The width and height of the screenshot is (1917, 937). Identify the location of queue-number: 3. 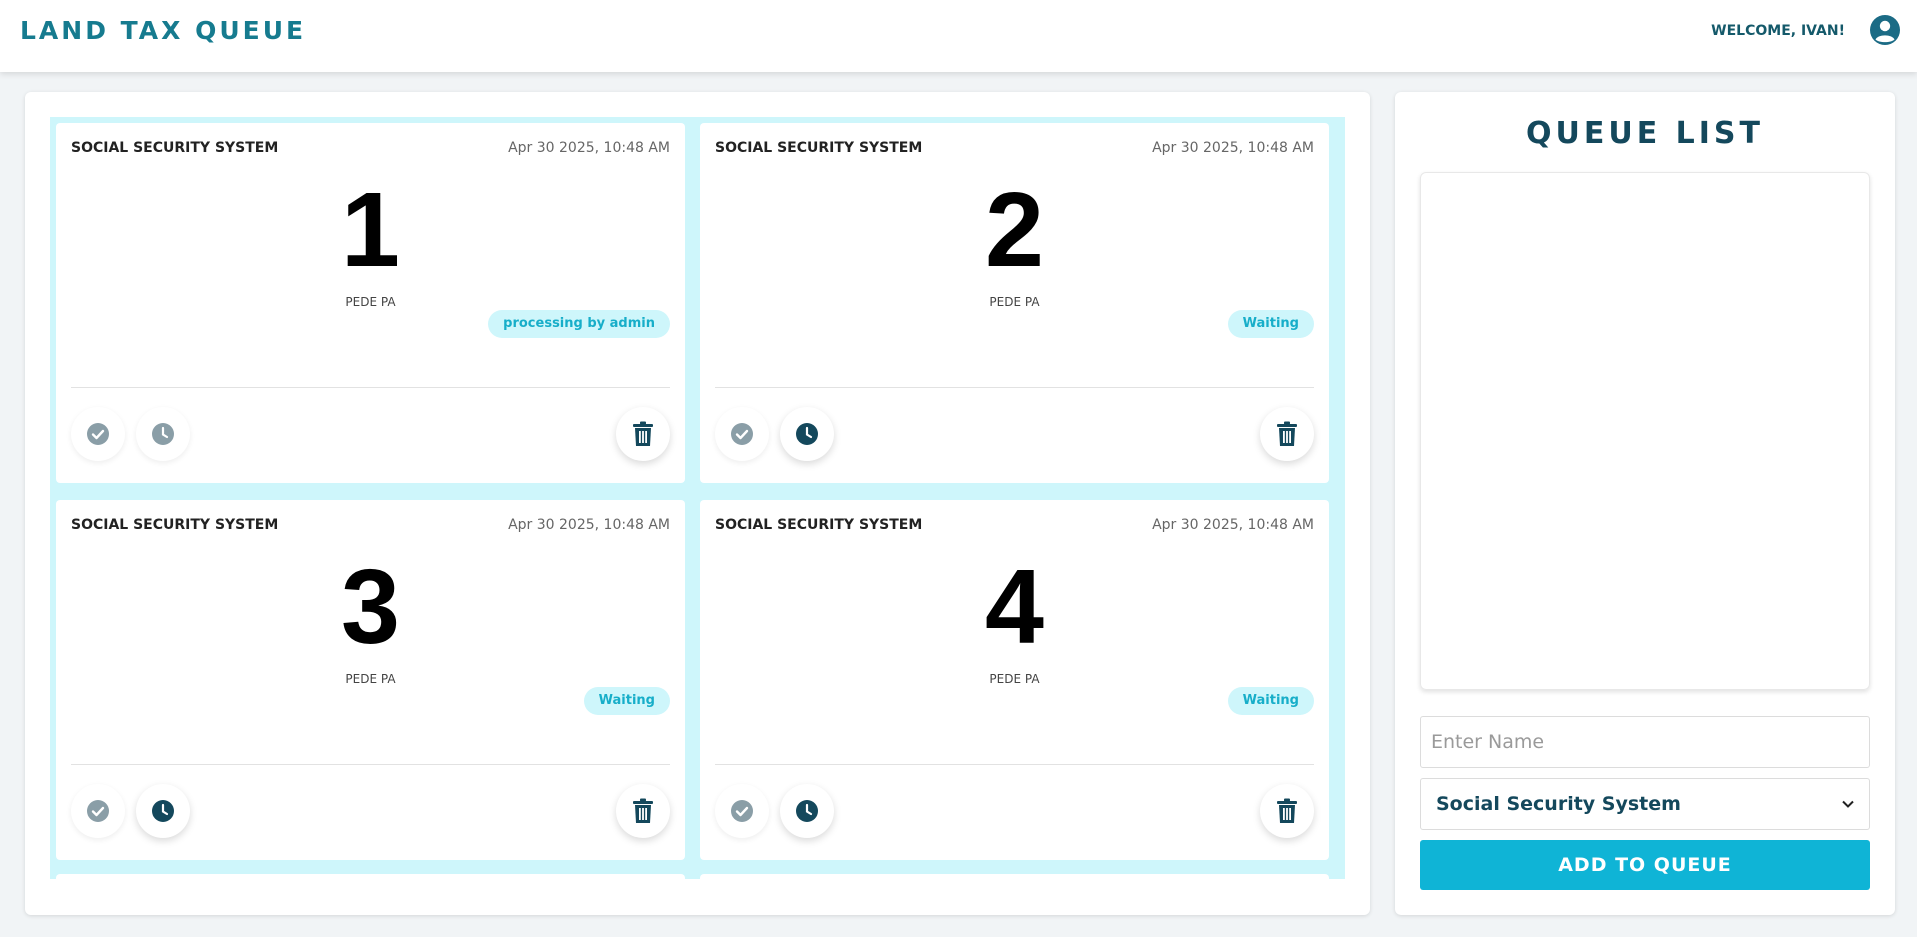
(370, 607).